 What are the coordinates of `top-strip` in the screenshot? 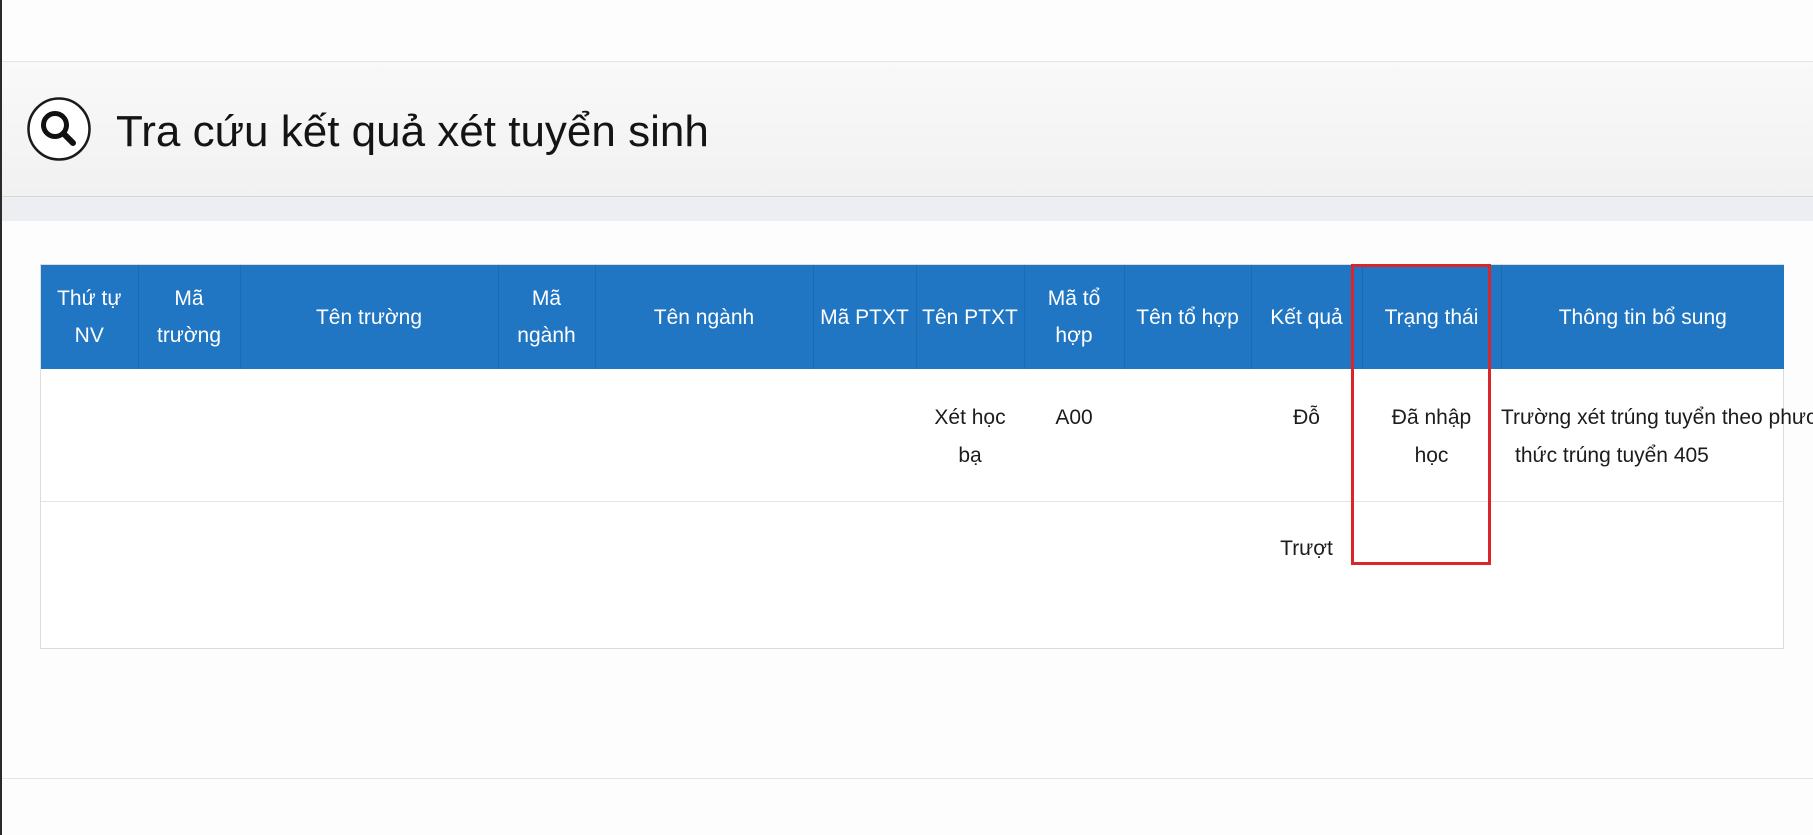 It's located at (907, 31).